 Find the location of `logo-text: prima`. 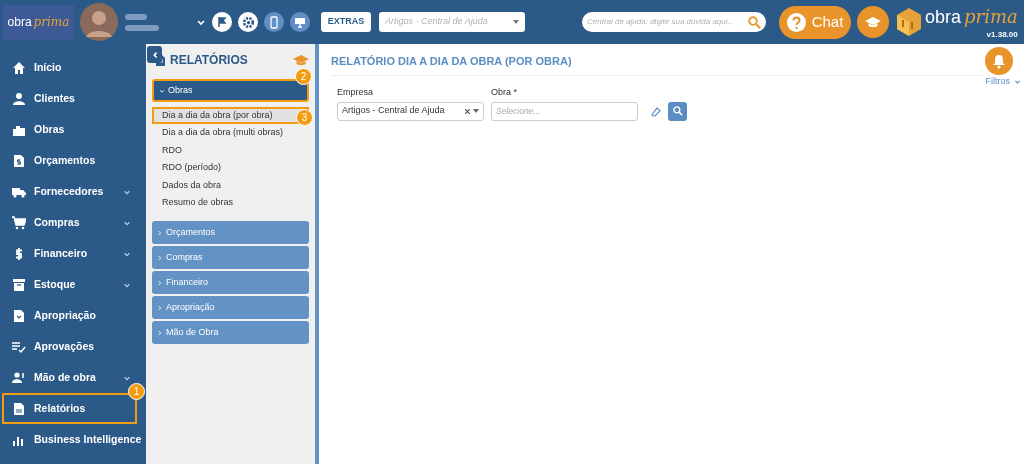

logo-text: prima is located at coordinates (51, 22).